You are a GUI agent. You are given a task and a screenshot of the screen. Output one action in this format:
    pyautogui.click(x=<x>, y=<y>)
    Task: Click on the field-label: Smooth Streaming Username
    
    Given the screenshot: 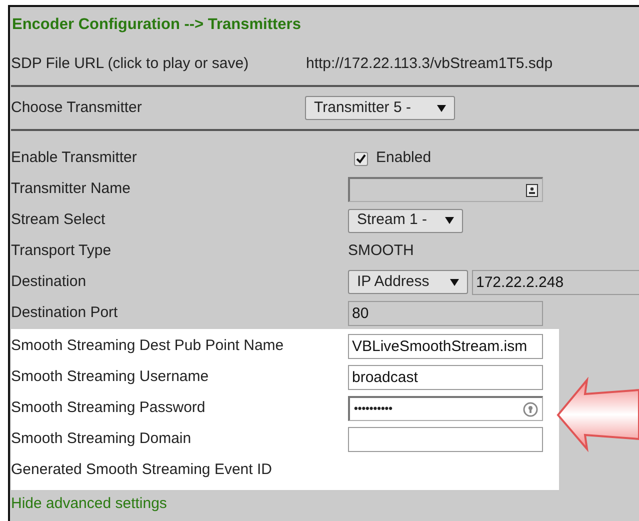 What is the action you would take?
    pyautogui.click(x=110, y=377)
    